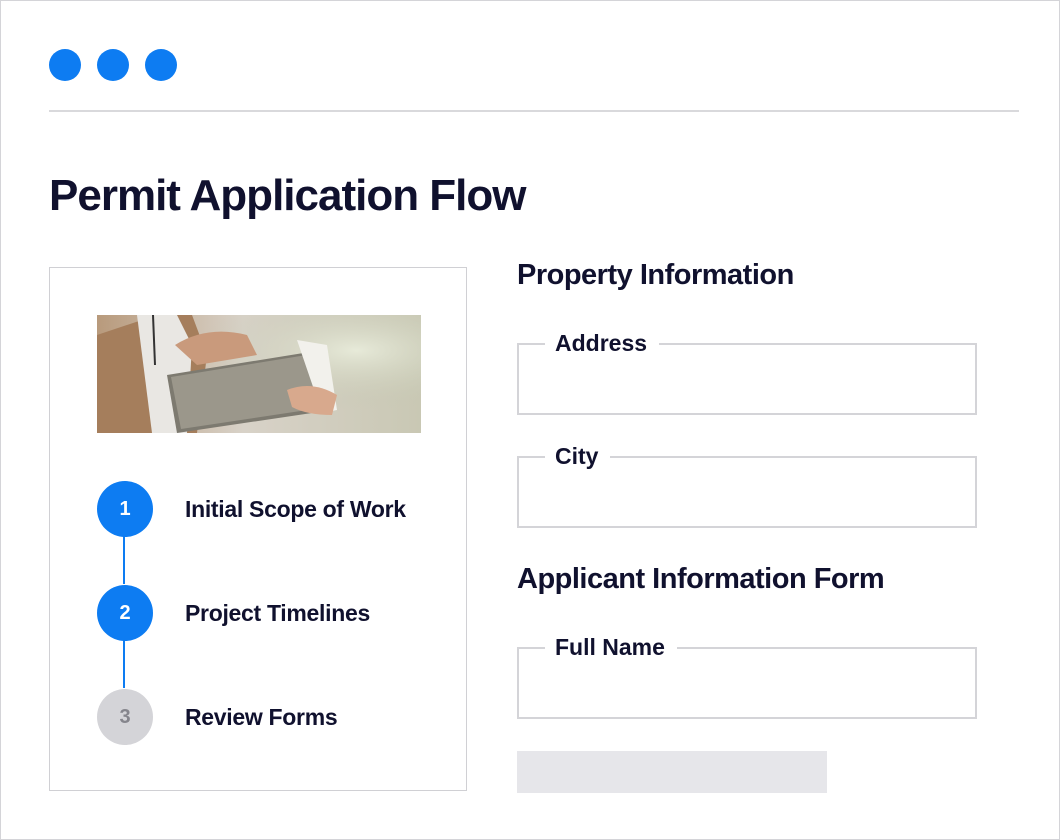 The image size is (1060, 840). What do you see at coordinates (747, 370) in the screenshot?
I see `address-field: Address` at bounding box center [747, 370].